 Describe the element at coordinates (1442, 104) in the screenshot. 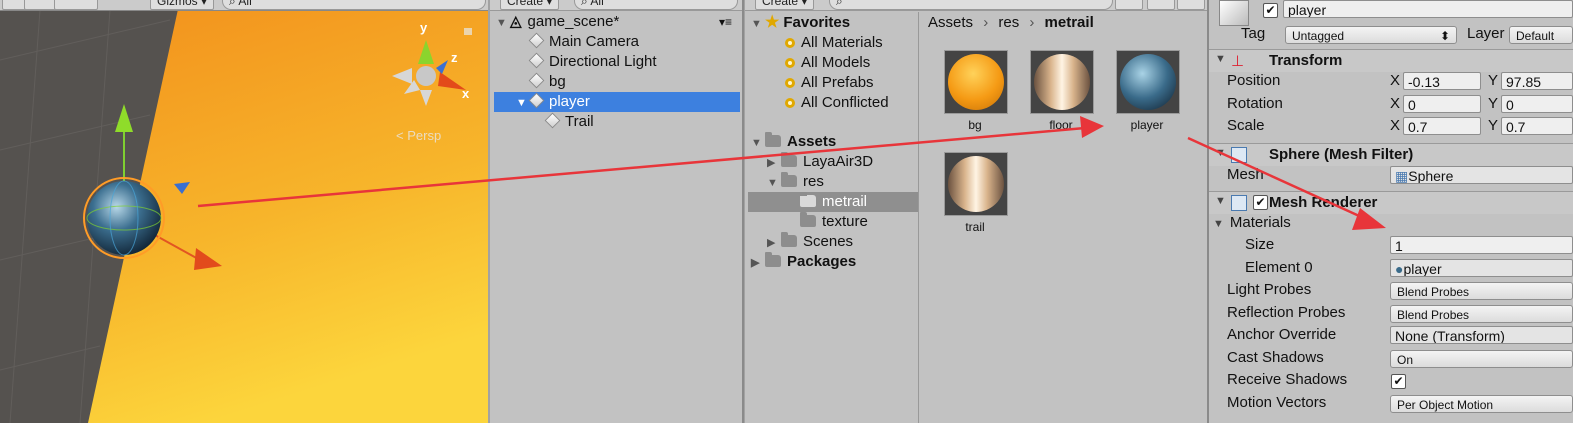

I see `rotation-x-field: 0` at that location.